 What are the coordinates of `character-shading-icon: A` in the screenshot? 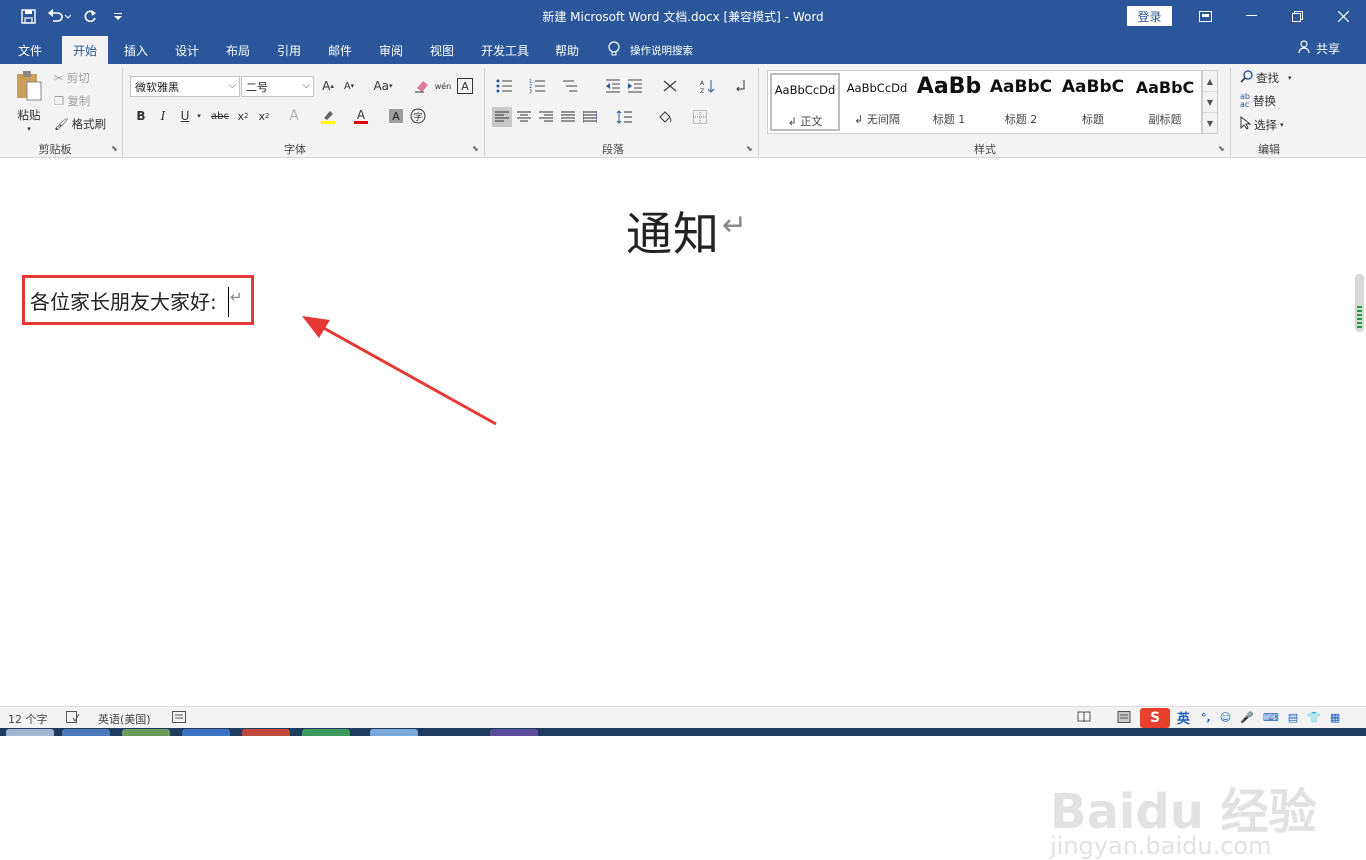 It's located at (396, 116).